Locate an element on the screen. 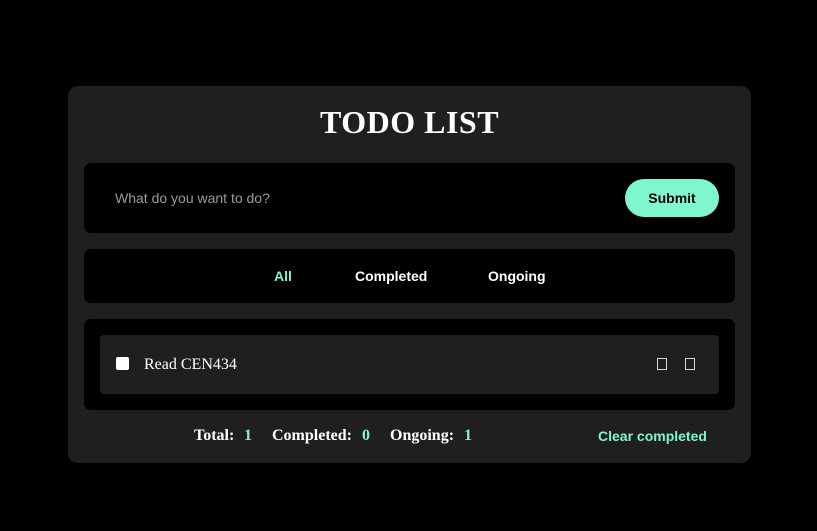 The width and height of the screenshot is (817, 531). todo-text: Read CEN434 is located at coordinates (190, 364).